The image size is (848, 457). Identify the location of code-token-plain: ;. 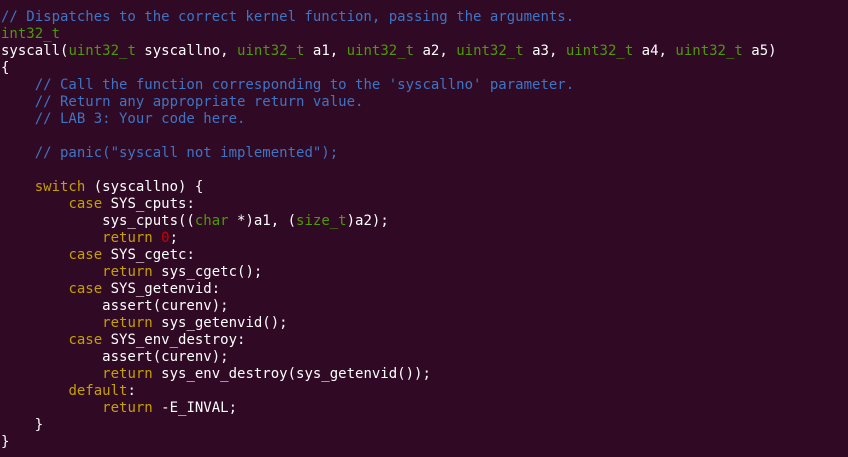
(174, 238).